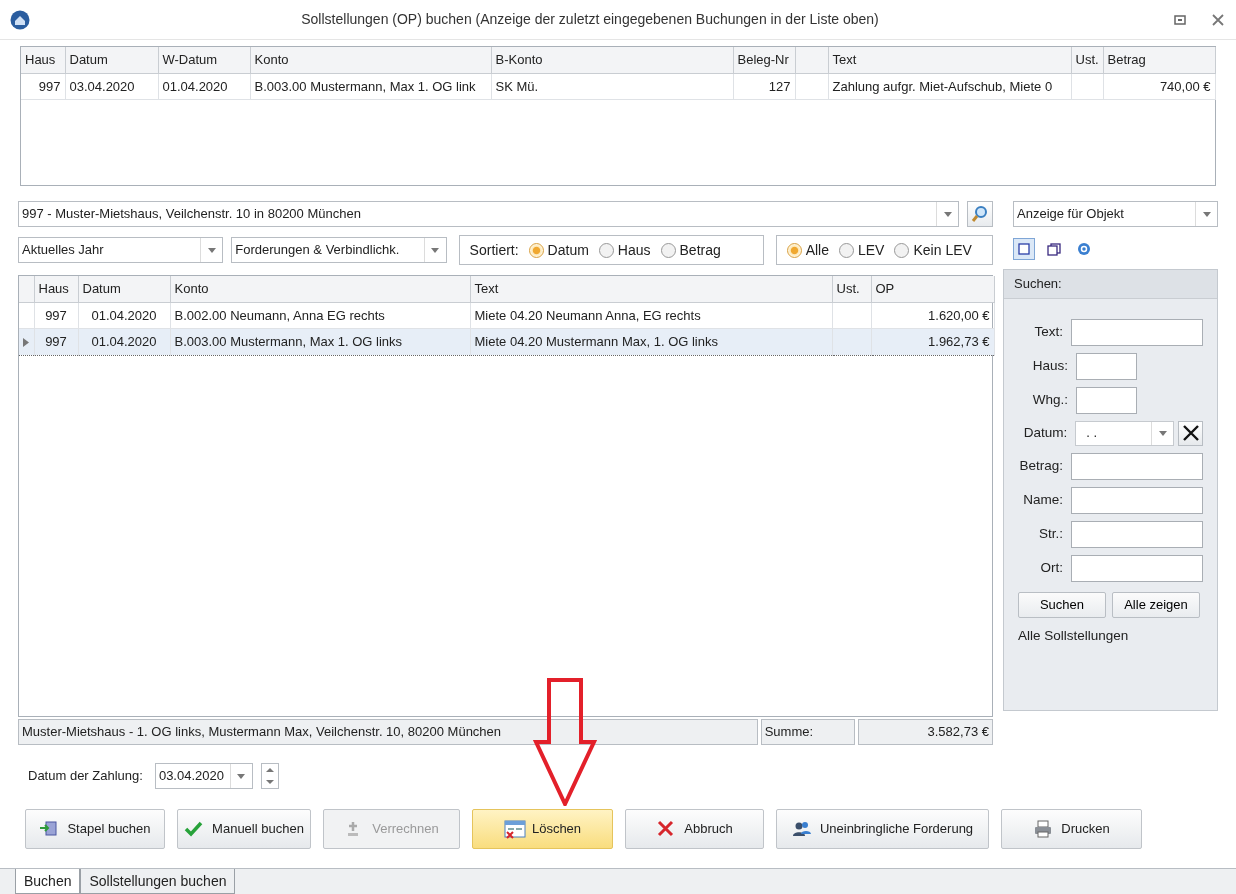 Image resolution: width=1236 pixels, height=894 pixels. What do you see at coordinates (85, 776) in the screenshot?
I see `payment-date-label: Datum der Zahlung:` at bounding box center [85, 776].